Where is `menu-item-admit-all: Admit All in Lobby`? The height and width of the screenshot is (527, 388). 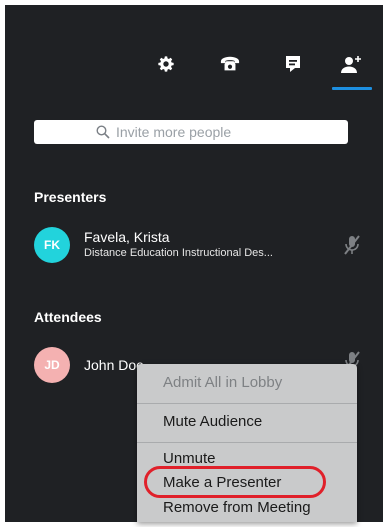 menu-item-admit-all: Admit All in Lobby is located at coordinates (247, 382).